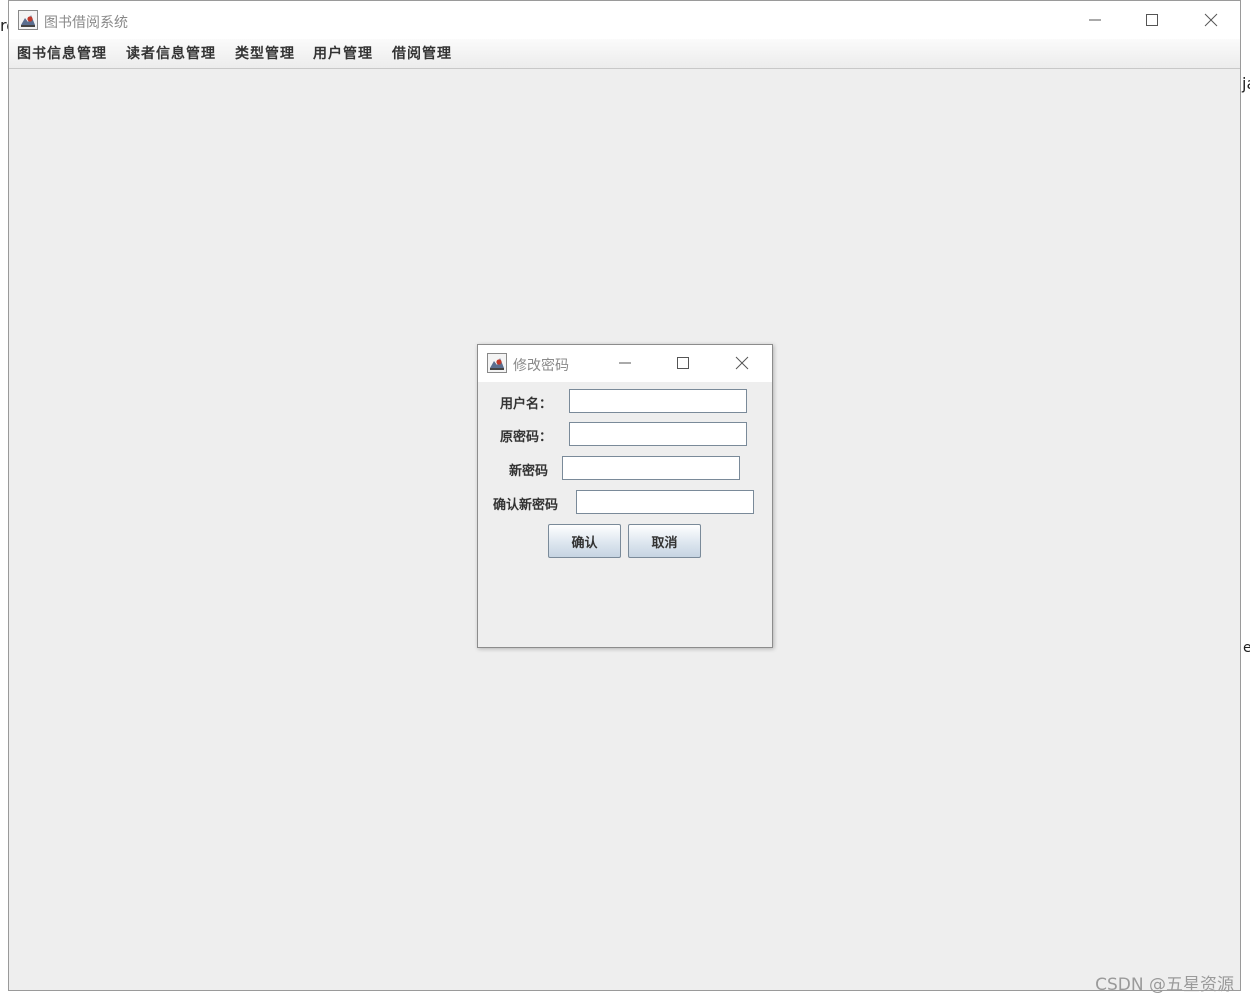 This screenshot has width=1250, height=1000. I want to click on dialog-close-button, so click(742, 363).